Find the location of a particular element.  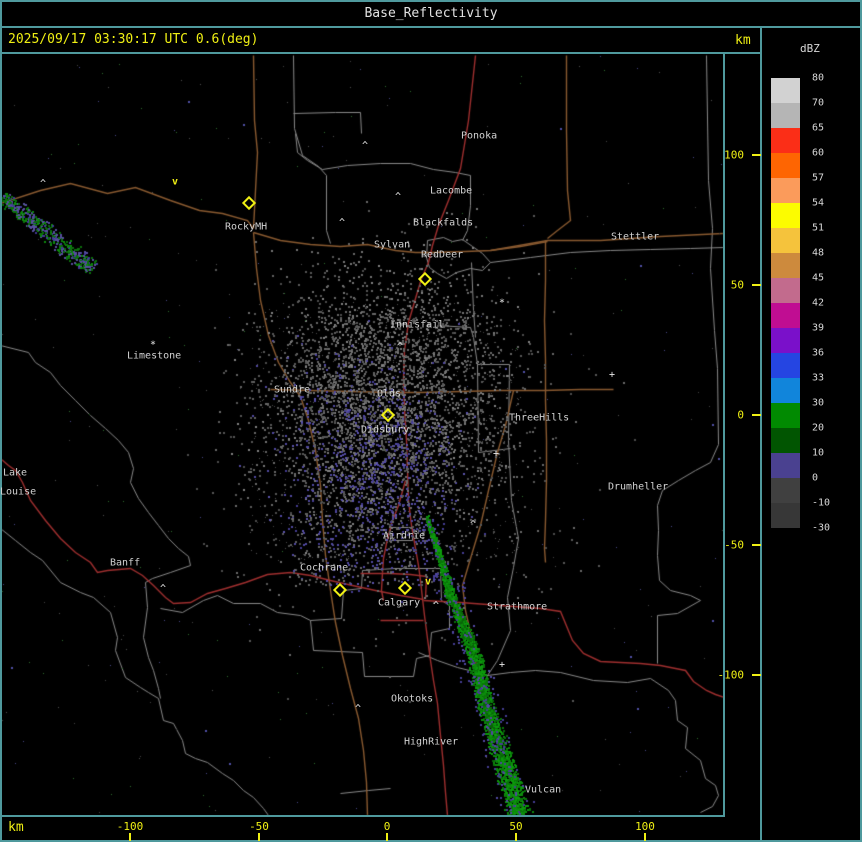

city-label-olds: Olds is located at coordinates (389, 394).